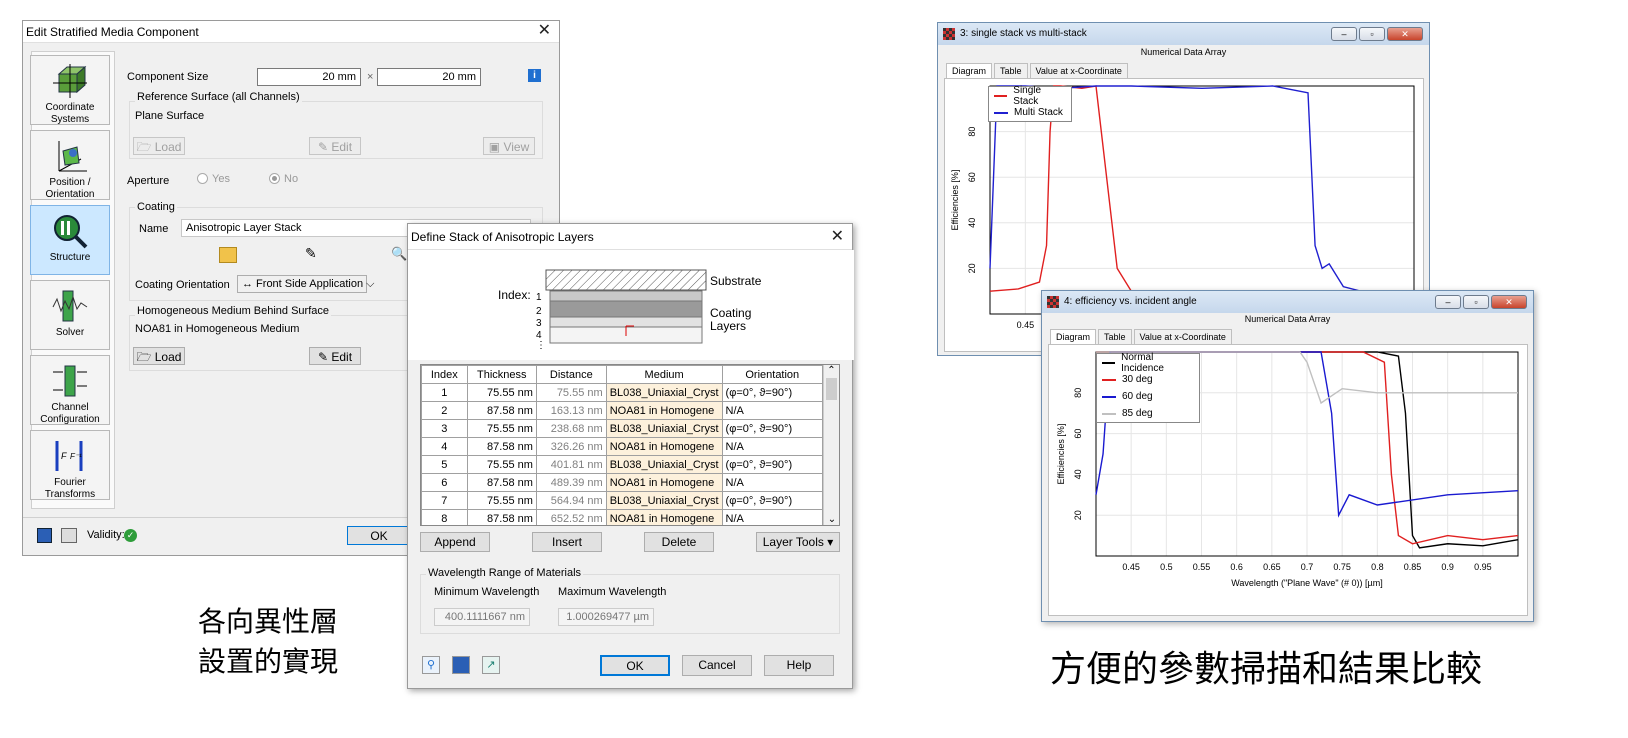 Image resolution: width=1628 pixels, height=738 pixels. What do you see at coordinates (571, 428) in the screenshot?
I see `table-cell: 238.68 nm` at bounding box center [571, 428].